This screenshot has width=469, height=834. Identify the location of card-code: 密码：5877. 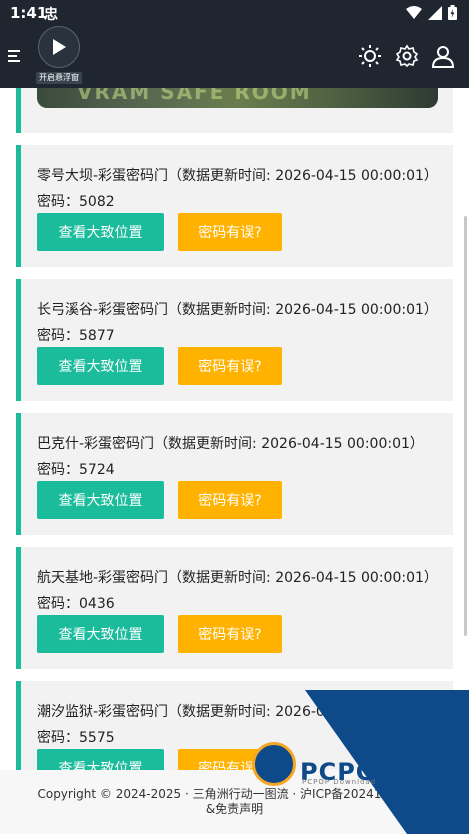
(76, 336).